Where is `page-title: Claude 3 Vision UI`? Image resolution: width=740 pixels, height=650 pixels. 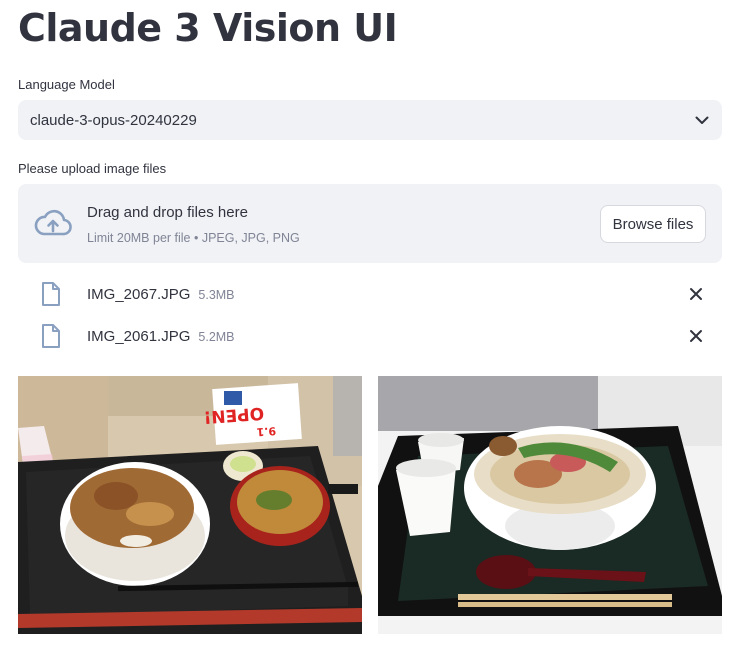 page-title: Claude 3 Vision UI is located at coordinates (208, 28).